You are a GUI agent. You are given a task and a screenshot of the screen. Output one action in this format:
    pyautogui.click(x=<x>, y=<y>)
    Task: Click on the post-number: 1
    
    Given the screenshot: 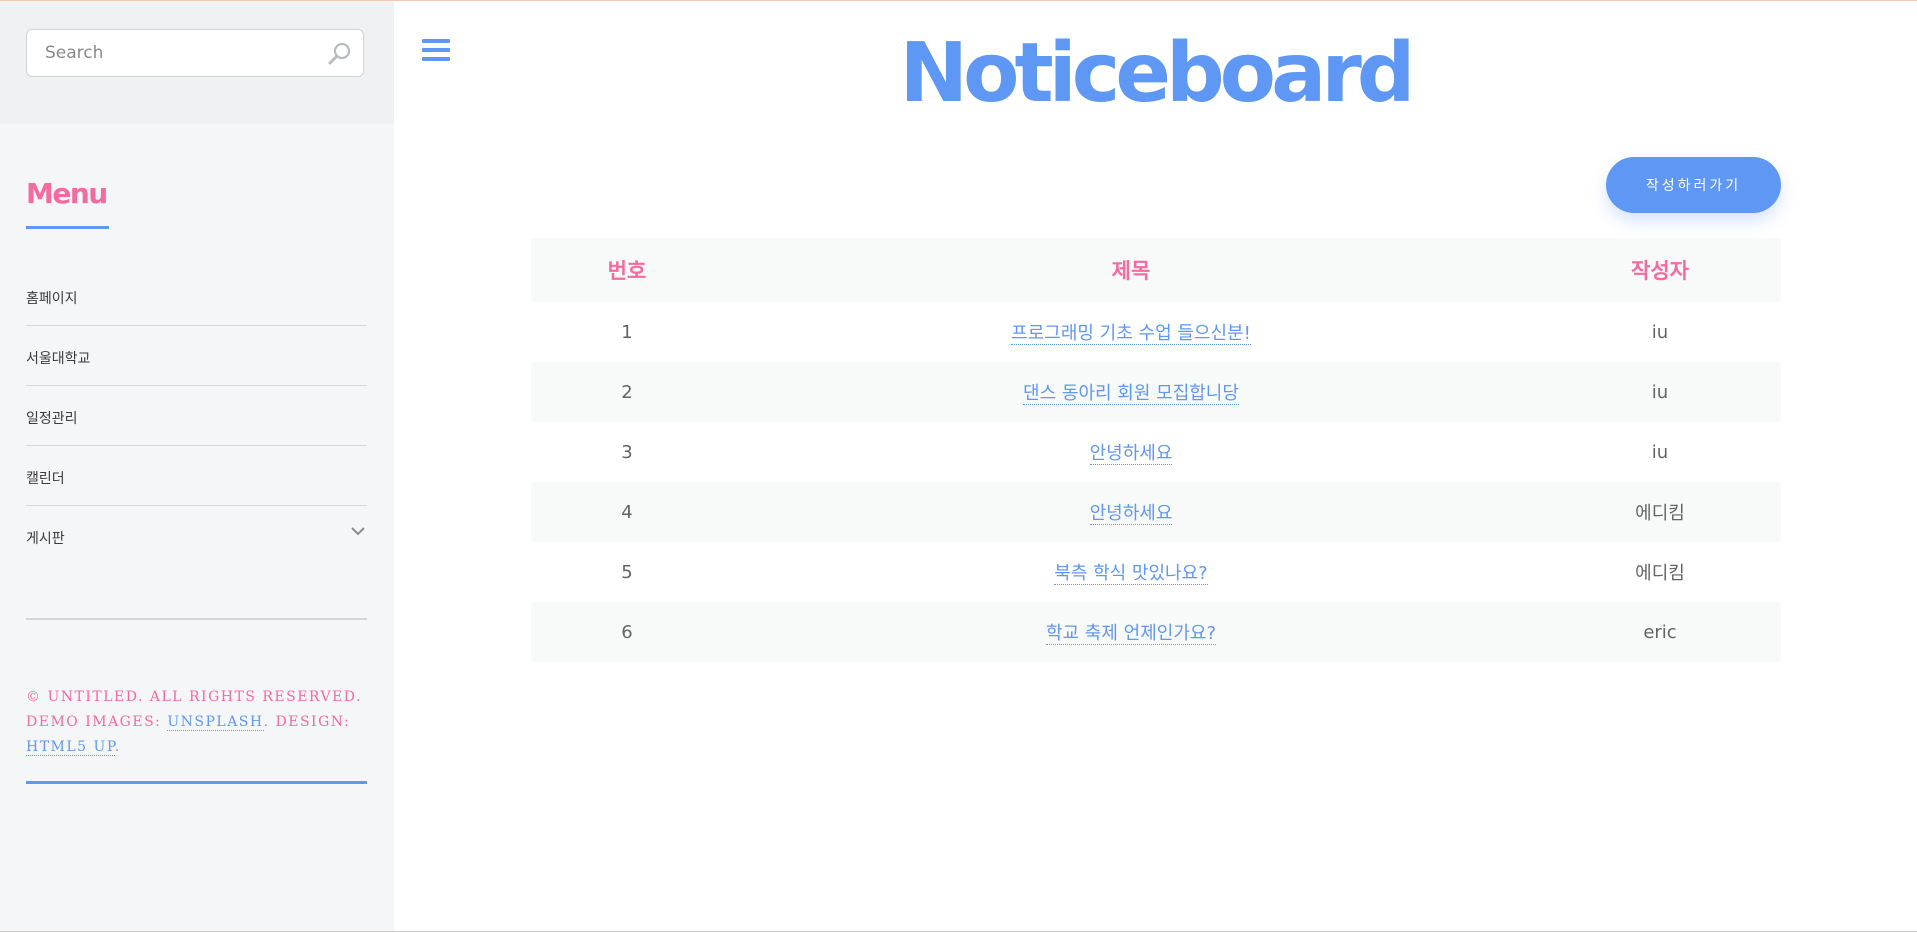 What is the action you would take?
    pyautogui.click(x=627, y=332)
    